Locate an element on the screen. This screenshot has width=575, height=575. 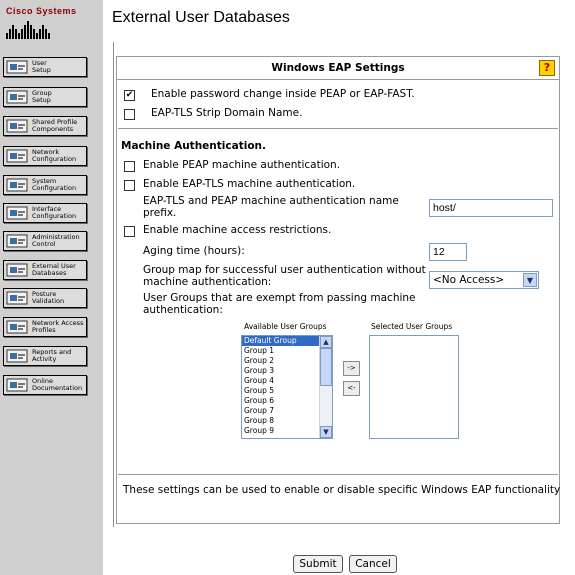
user-setup-icon is located at coordinates (17, 67).